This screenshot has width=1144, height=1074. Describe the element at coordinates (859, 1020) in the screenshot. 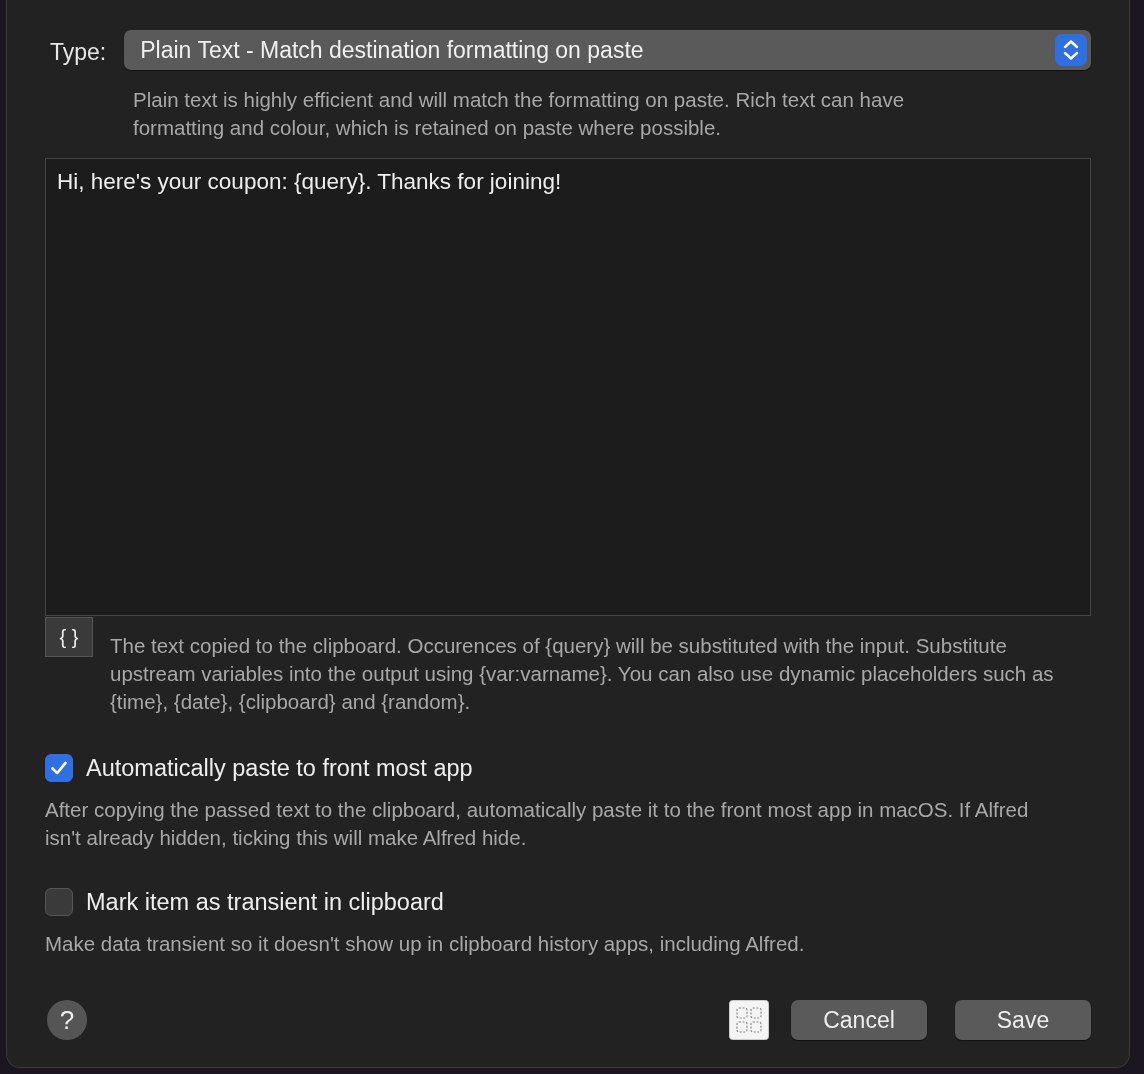

I see `dialog-button: Cancel` at that location.